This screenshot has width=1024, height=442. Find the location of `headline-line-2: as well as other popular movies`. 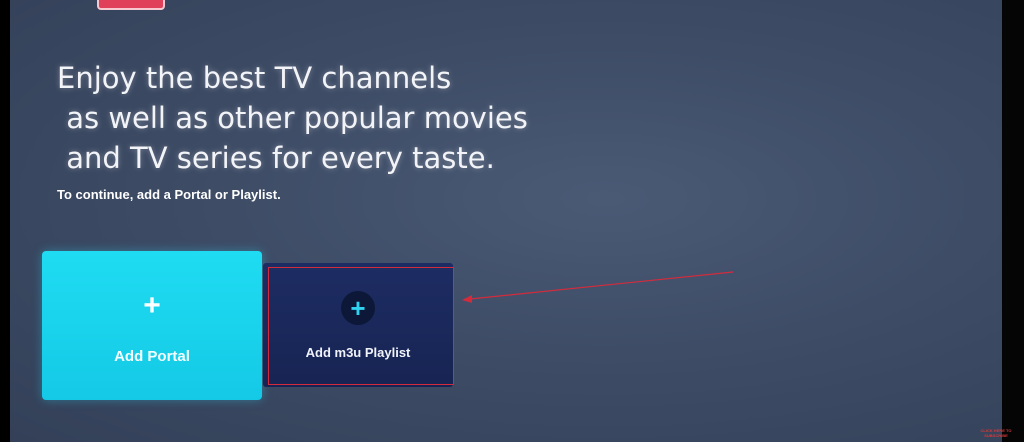

headline-line-2: as well as other popular movies is located at coordinates (292, 118).